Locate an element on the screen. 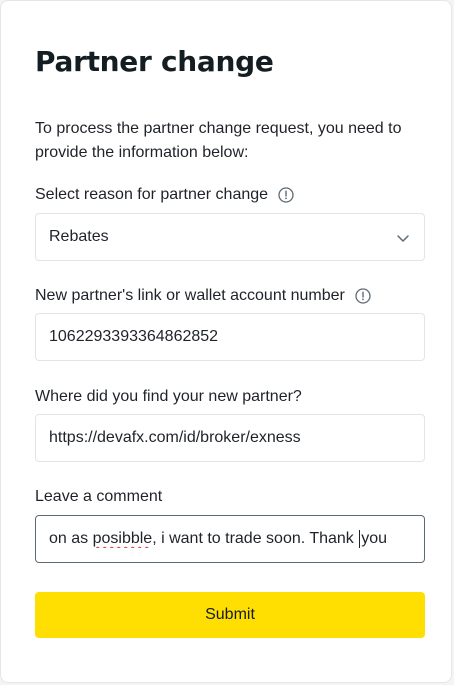 Image resolution: width=454 pixels, height=685 pixels. partner-link-input: 1062293393364862852 is located at coordinates (230, 337).